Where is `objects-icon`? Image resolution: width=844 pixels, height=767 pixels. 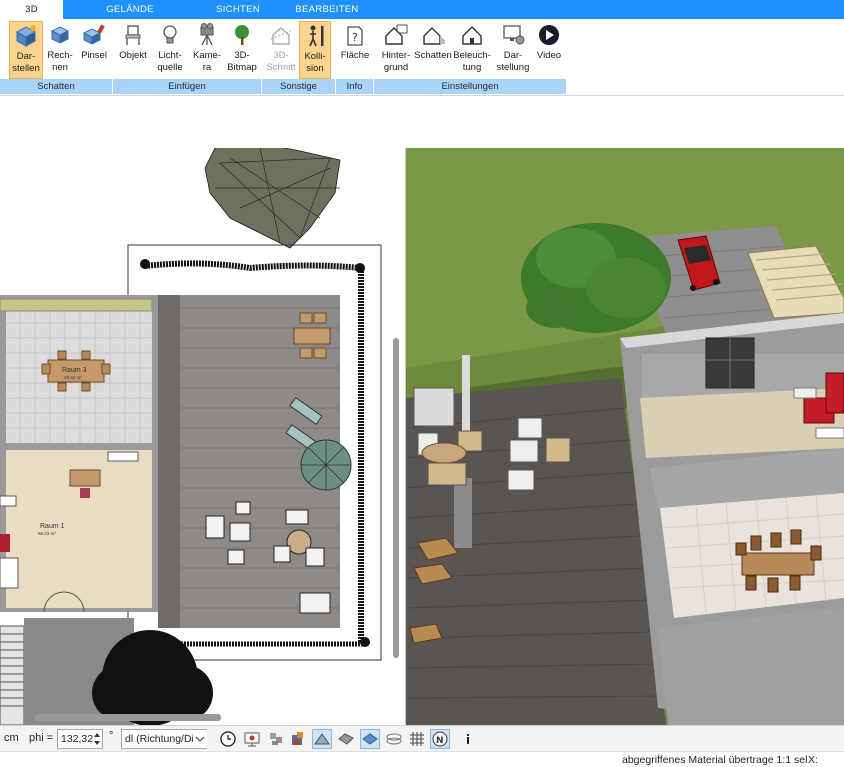
objects-icon is located at coordinates (276, 739).